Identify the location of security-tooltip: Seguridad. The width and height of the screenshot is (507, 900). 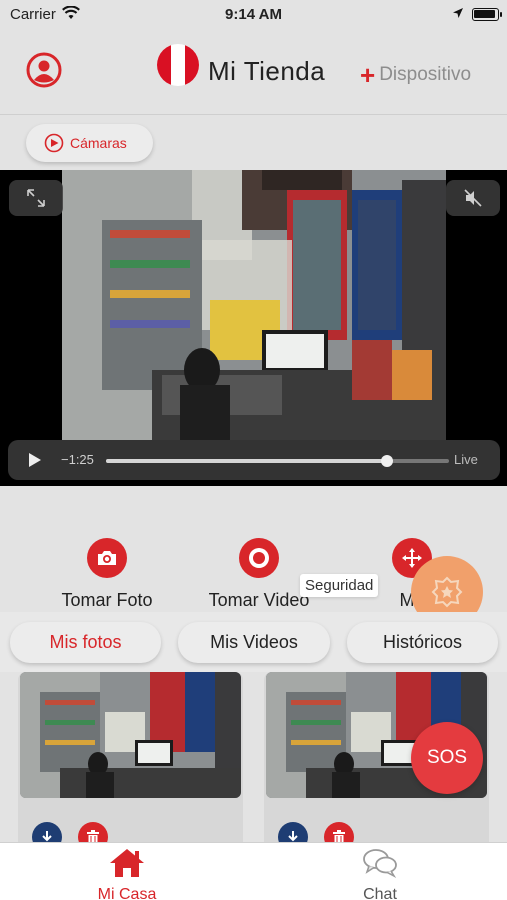
(339, 585).